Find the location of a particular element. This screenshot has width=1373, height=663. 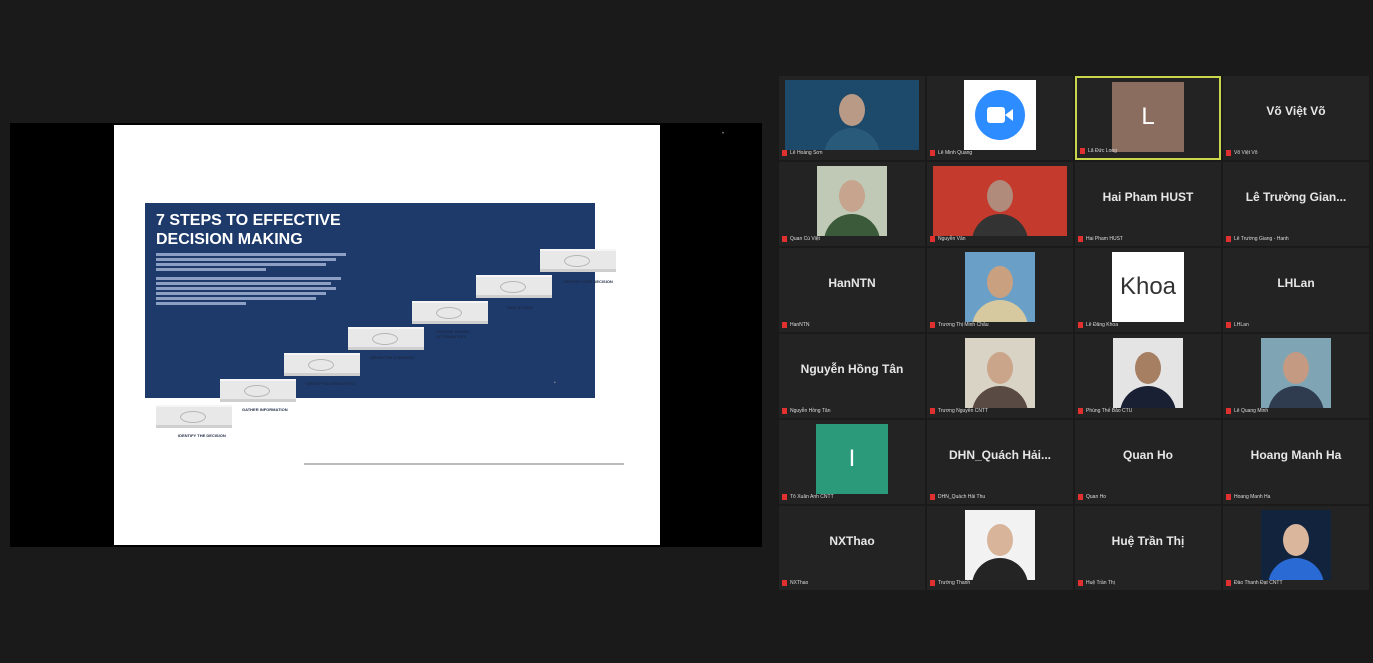

participant-tile: Lê Trường Gian... Lê Trường Giang - Hanh is located at coordinates (1296, 204).